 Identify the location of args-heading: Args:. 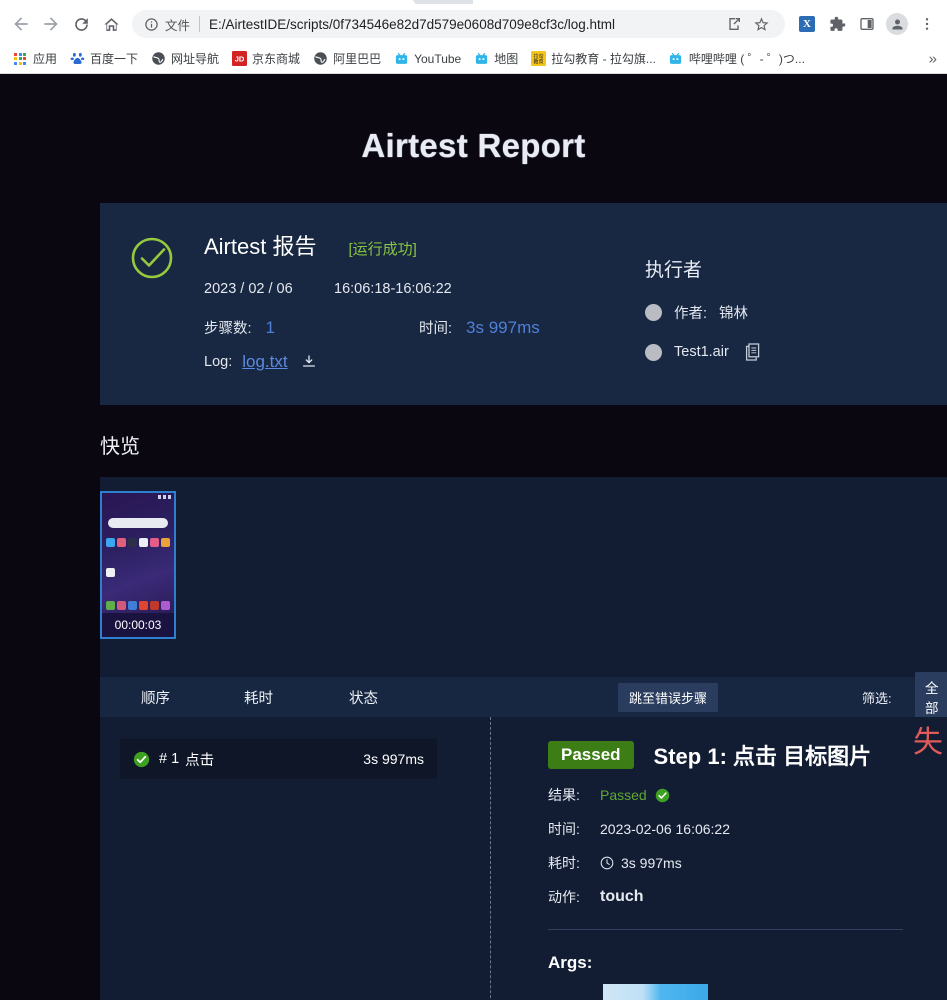
(570, 962).